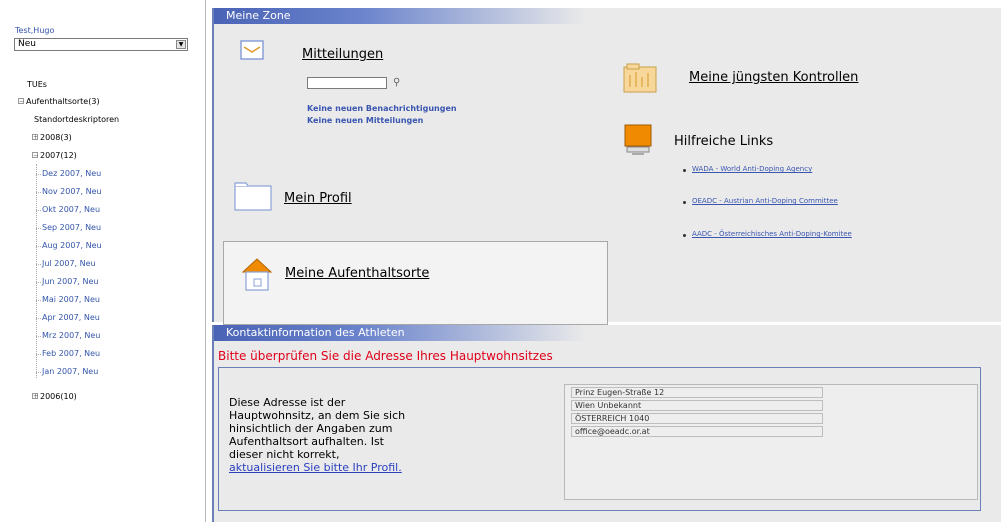 The width and height of the screenshot is (1003, 522). I want to click on kontrollen-heading: Meine jüngsten Kontrollen, so click(773, 77).